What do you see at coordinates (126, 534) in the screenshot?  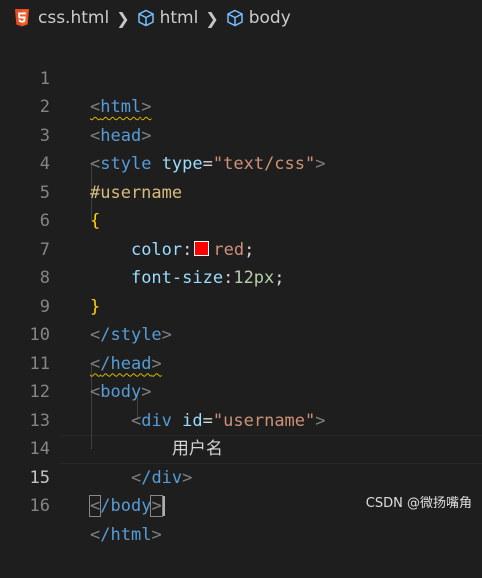 I see `tag-name: /html` at bounding box center [126, 534].